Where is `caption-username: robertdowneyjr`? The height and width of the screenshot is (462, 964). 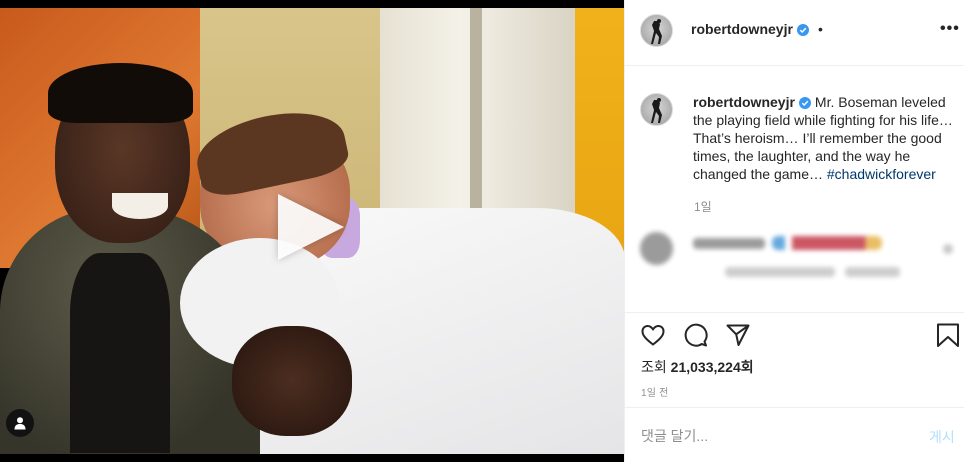 caption-username: robertdowneyjr is located at coordinates (744, 102).